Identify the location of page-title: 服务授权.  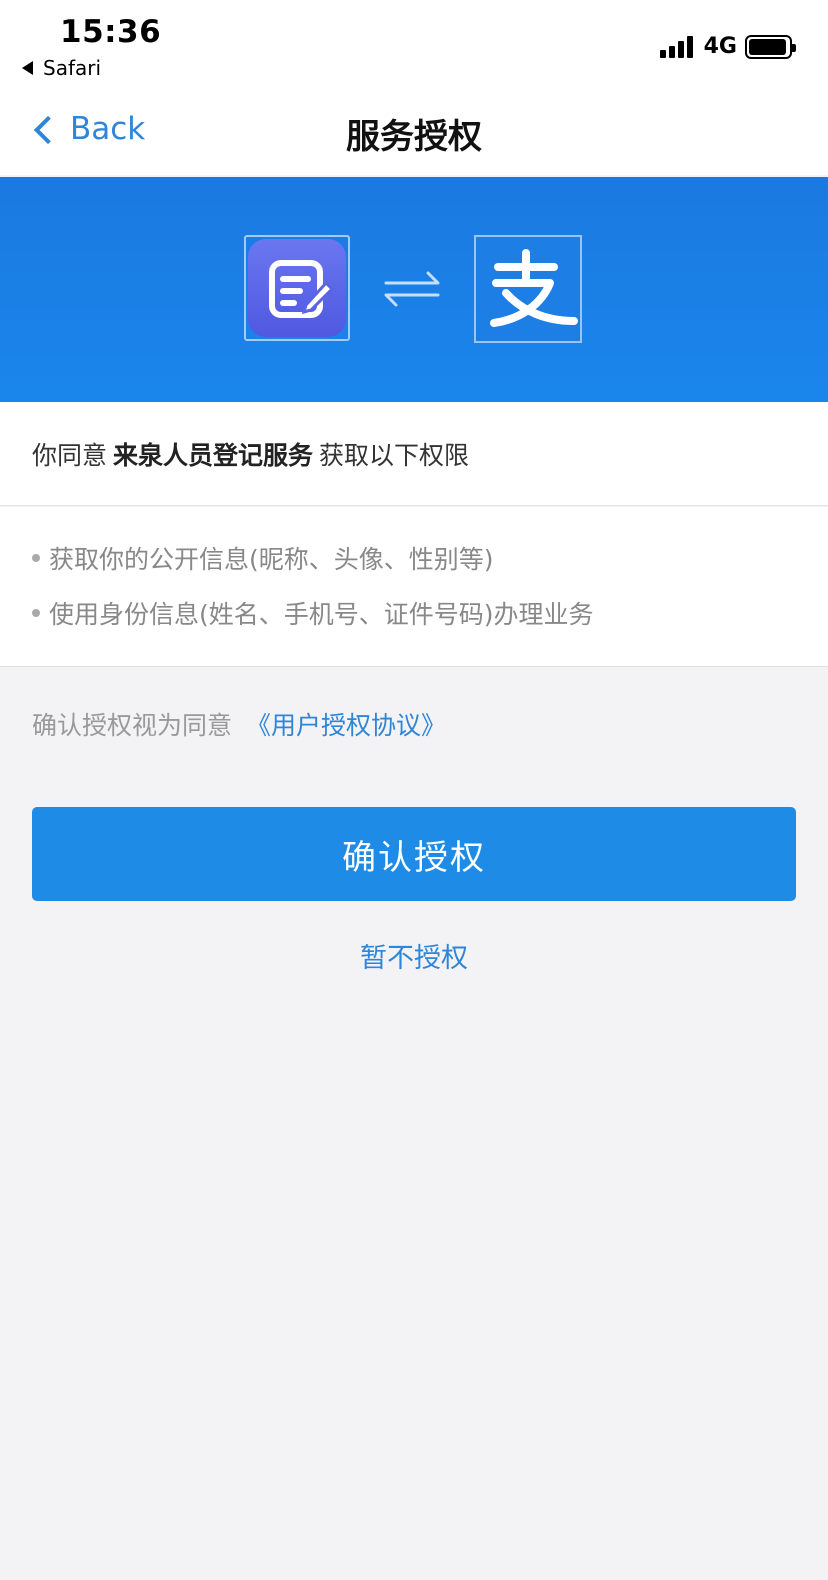
(414, 137).